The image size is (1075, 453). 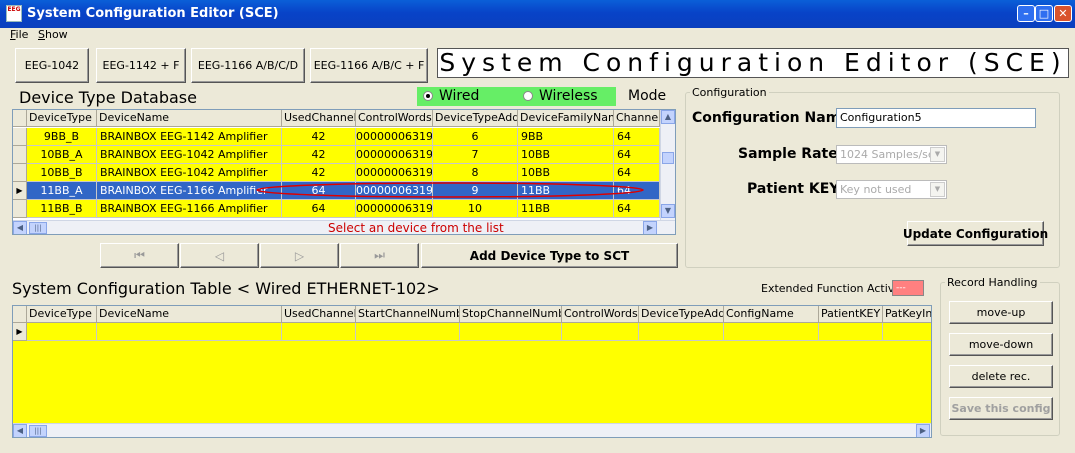 What do you see at coordinates (568, 96) in the screenshot?
I see `wireless-label: Wireless` at bounding box center [568, 96].